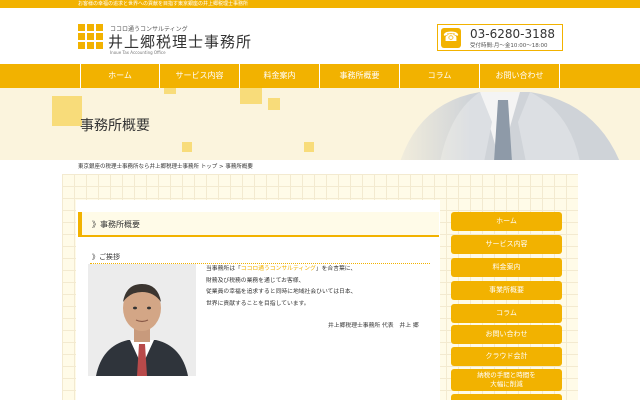 The width and height of the screenshot is (640, 400). I want to click on logo-english: Inoue Tax Accounting Office, so click(138, 52).